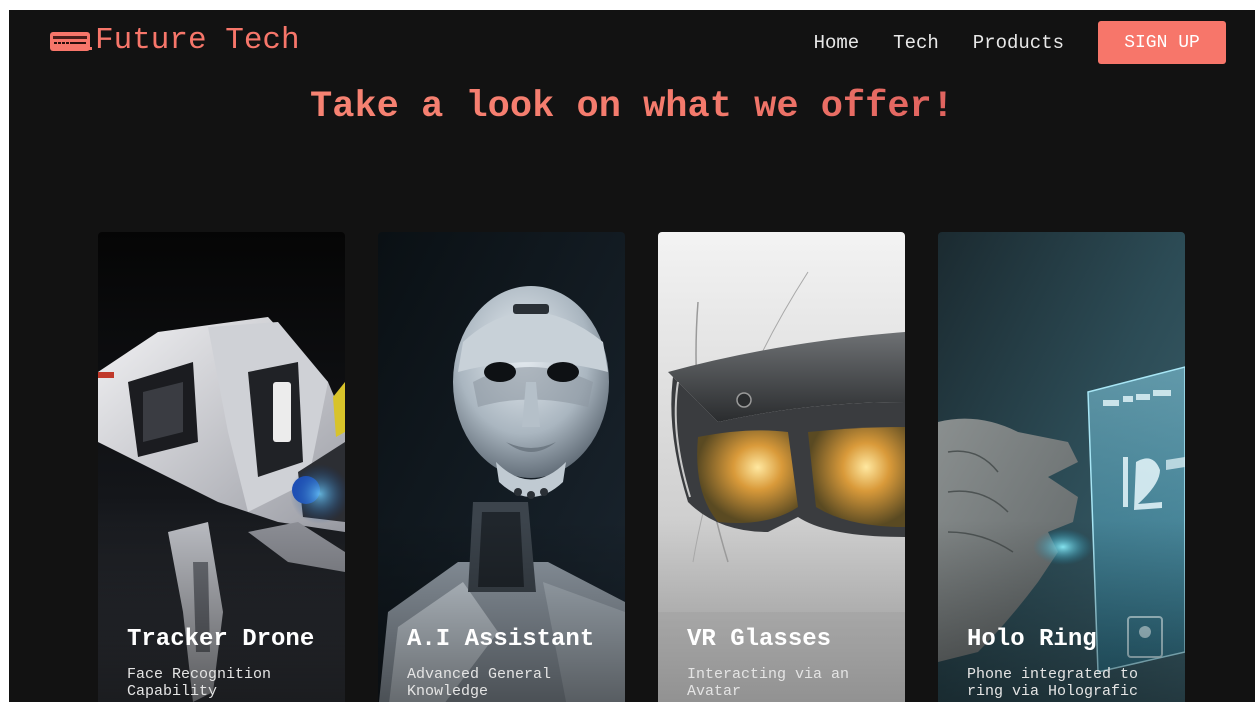  I want to click on main-nav: Home Tech Products SIGN UP, so click(1020, 42).